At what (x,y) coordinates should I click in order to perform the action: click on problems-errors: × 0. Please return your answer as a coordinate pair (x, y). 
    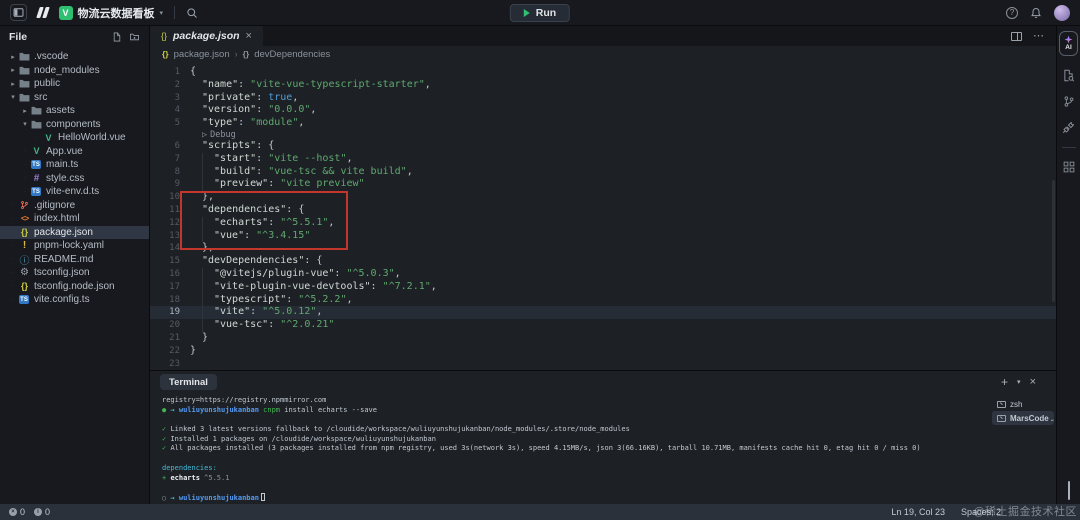
    Looking at the image, I should click on (17, 512).